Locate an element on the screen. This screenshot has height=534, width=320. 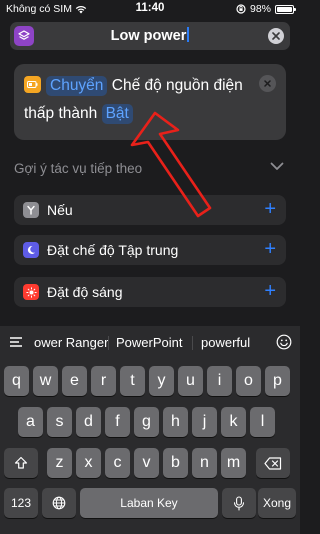
action-value-token: Bật is located at coordinates (117, 114).